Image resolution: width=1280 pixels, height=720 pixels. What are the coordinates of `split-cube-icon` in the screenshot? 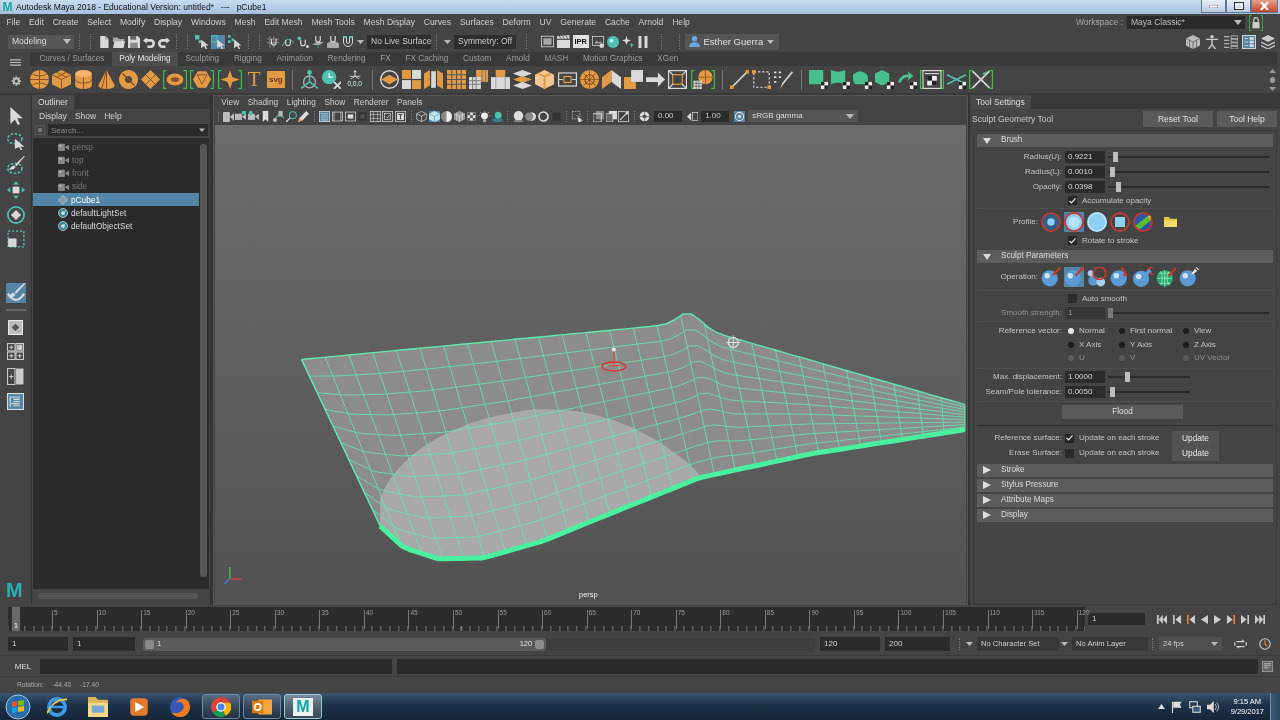 It's located at (434, 79).